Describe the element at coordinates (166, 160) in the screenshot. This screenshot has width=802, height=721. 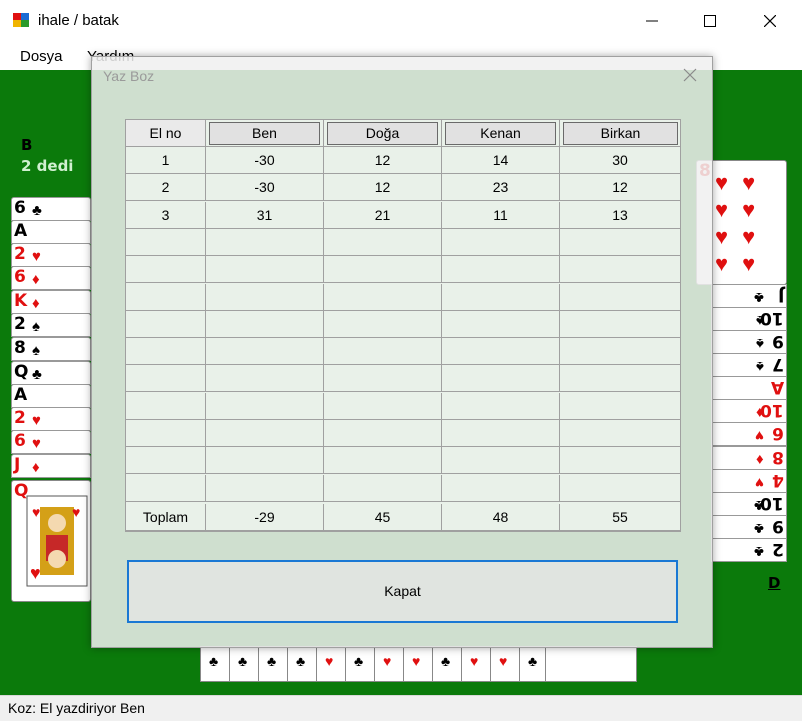
I see `score-cell: 1` at that location.